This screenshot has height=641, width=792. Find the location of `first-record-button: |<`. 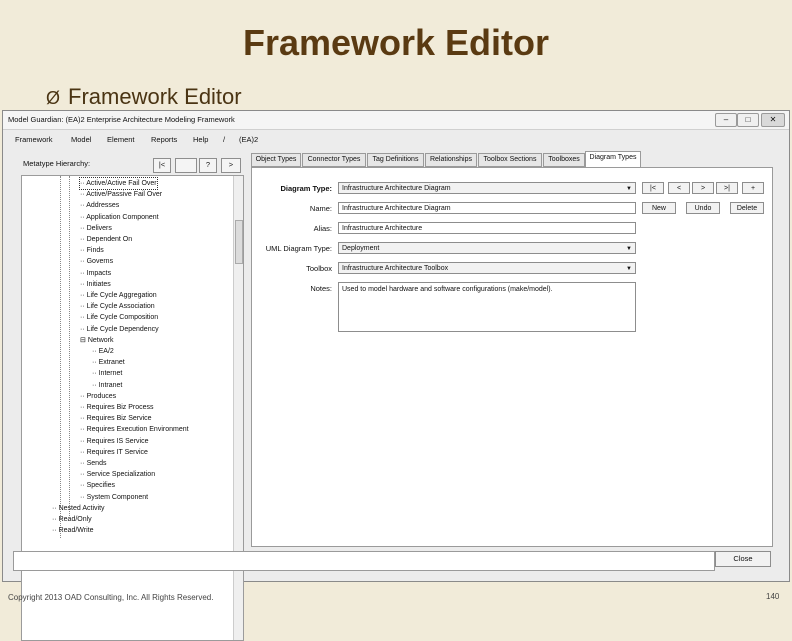

first-record-button: |< is located at coordinates (653, 188).